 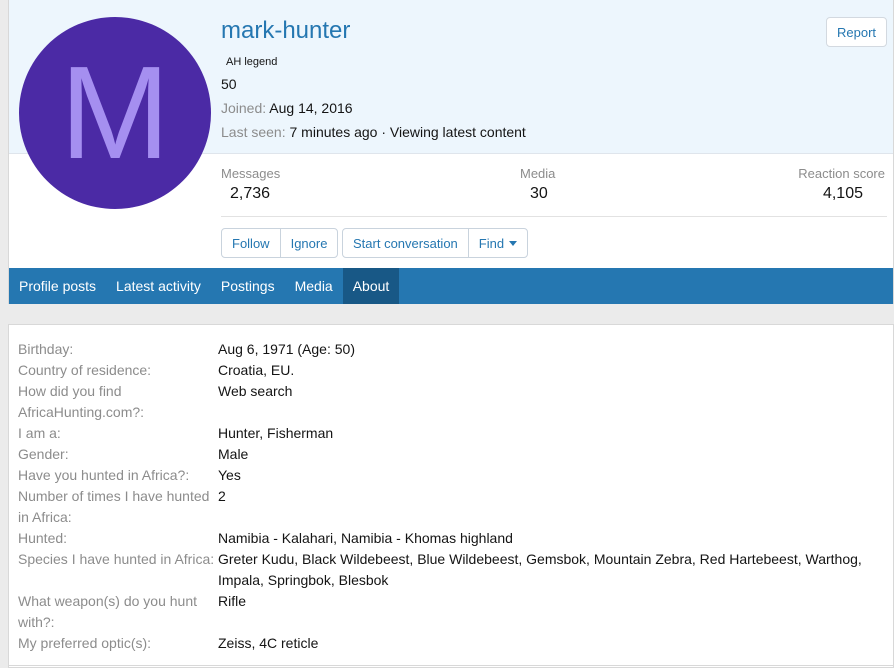 I want to click on about-value: Rifle, so click(x=232, y=601).